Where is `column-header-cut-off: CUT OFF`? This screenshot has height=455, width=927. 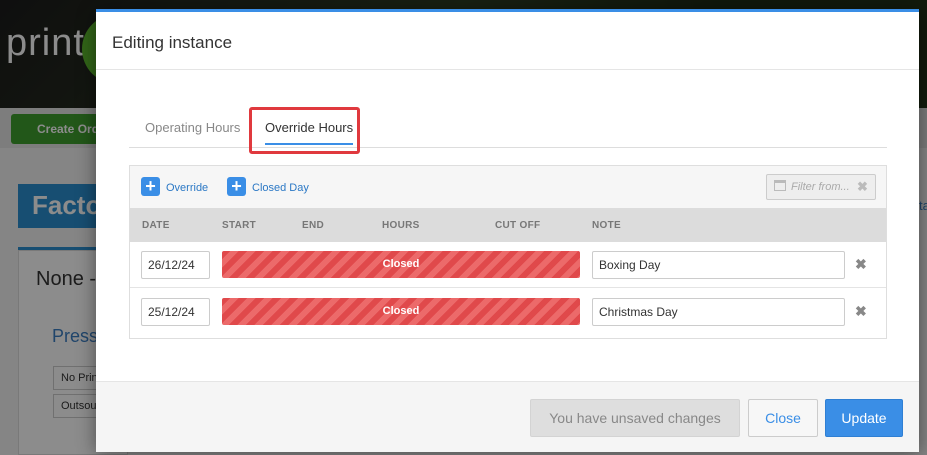 column-header-cut-off: CUT OFF is located at coordinates (518, 225).